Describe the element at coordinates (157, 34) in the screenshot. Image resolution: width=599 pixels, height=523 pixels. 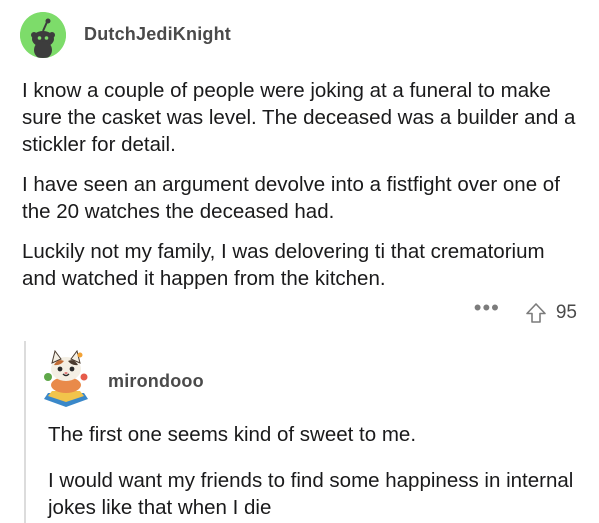
I see `username: DutchJediKnight` at that location.